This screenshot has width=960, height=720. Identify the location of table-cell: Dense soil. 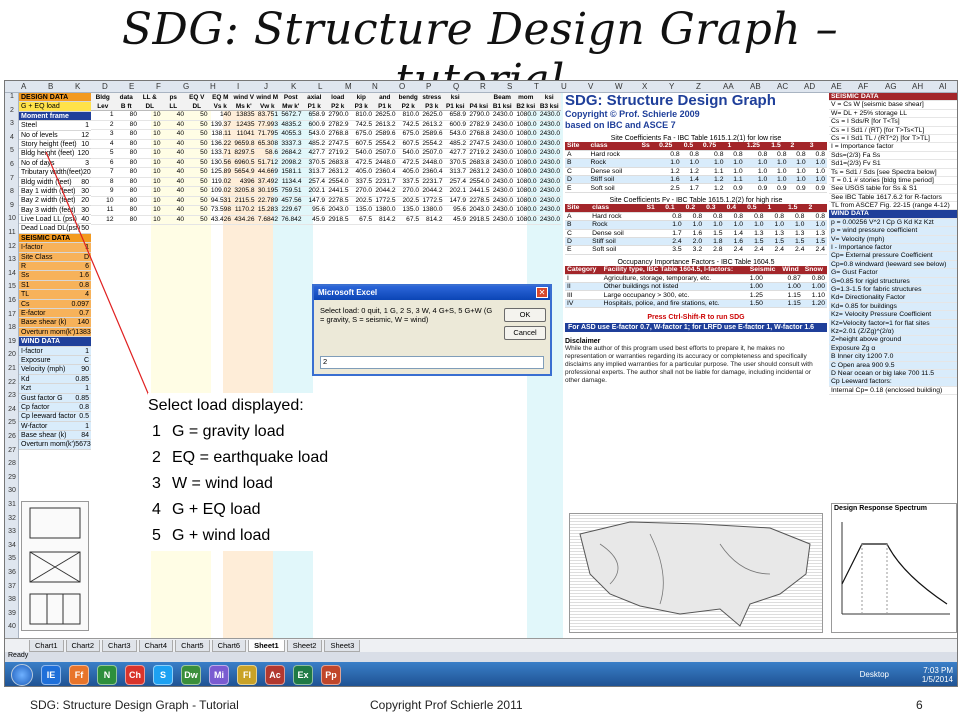
(614, 172).